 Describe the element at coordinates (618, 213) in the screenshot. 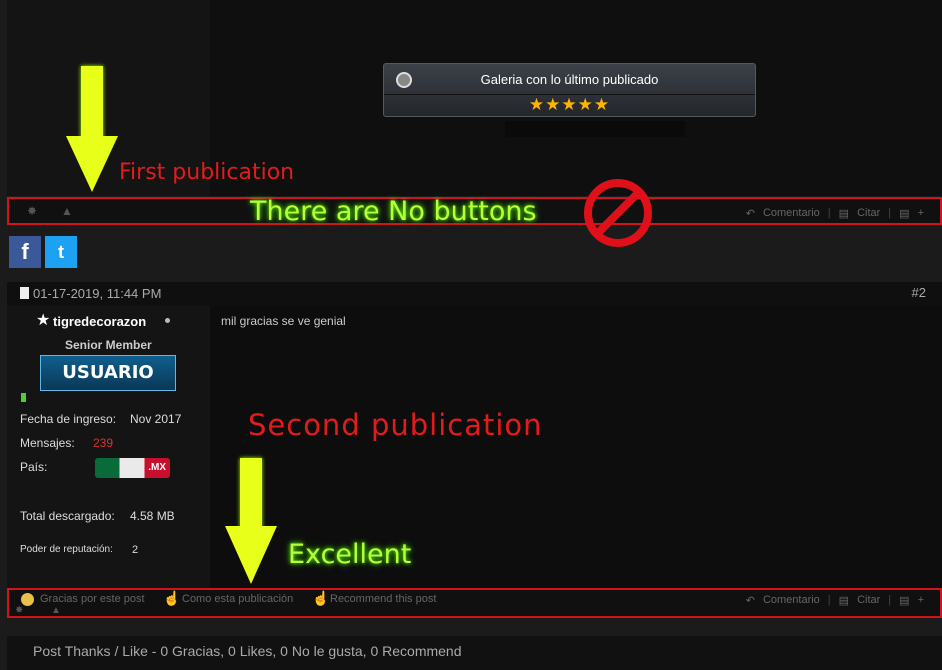

I see `prohibited-icon` at that location.